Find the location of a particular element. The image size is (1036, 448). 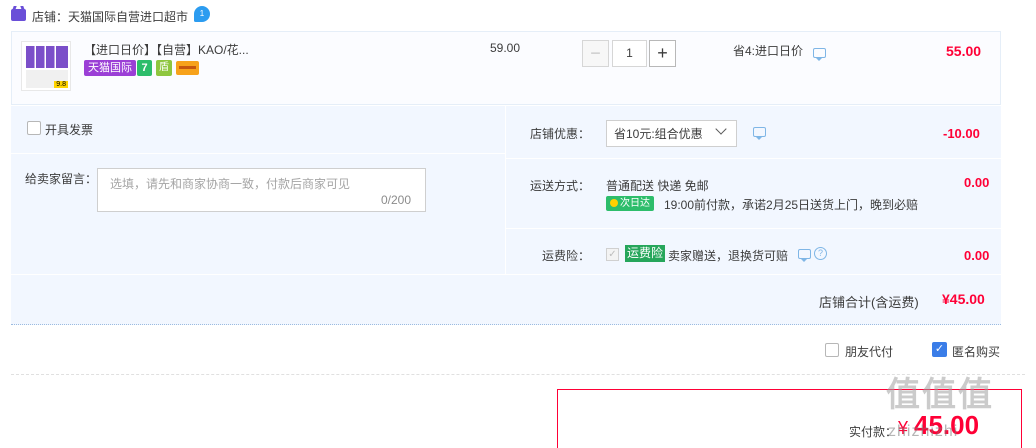

product-thumbnail: 9.8 is located at coordinates (46, 66).